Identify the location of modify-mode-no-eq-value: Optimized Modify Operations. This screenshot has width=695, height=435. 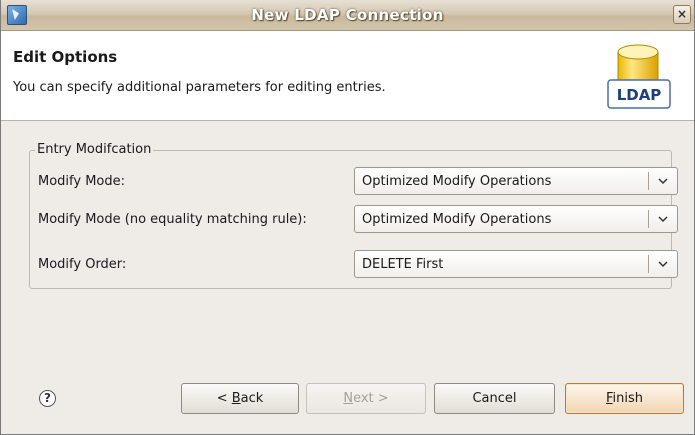
(457, 219).